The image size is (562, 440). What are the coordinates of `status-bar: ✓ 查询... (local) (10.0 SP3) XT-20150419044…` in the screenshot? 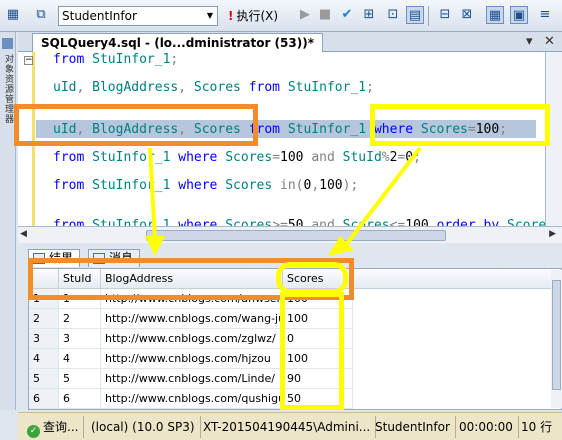 It's located at (290, 426).